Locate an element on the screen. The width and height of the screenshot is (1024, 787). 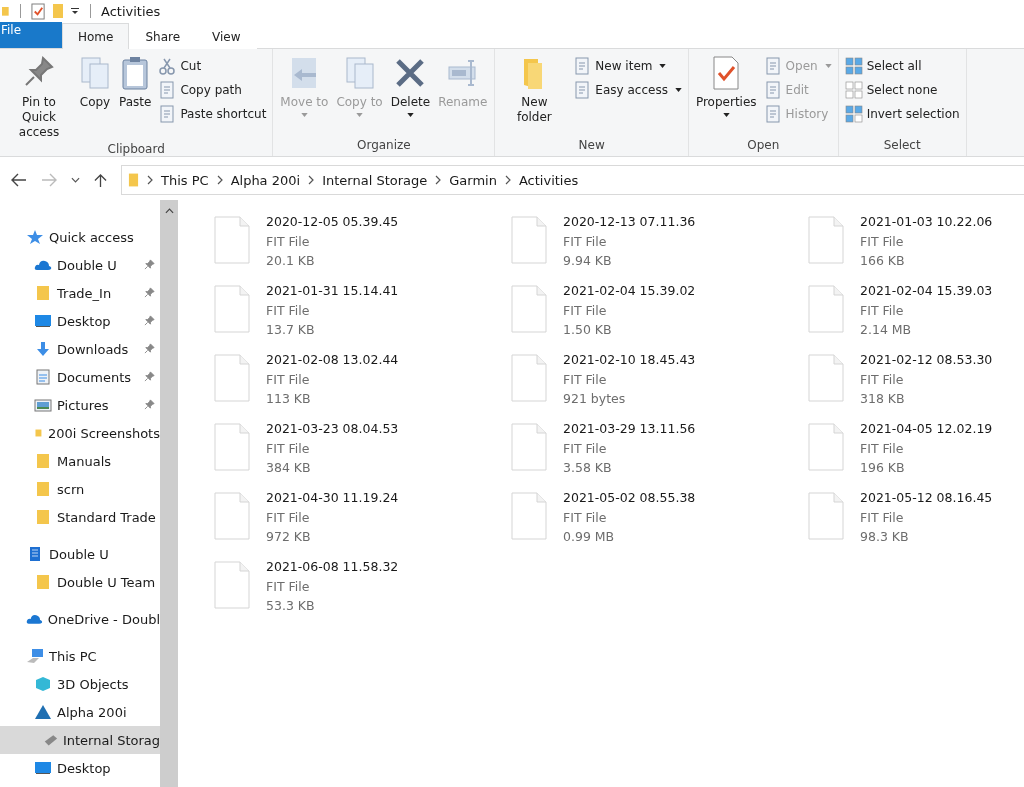
file-item: 2021-04-05 12.02.19 FIT File 196 KB is located at coordinates (916, 453).